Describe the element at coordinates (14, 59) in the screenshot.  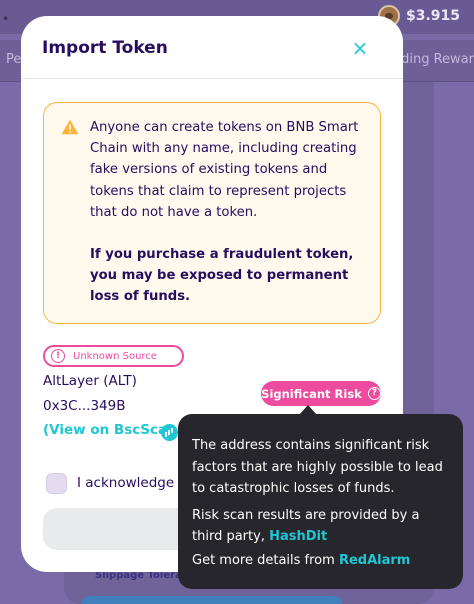
I see `tab-left-partial: Pe` at that location.